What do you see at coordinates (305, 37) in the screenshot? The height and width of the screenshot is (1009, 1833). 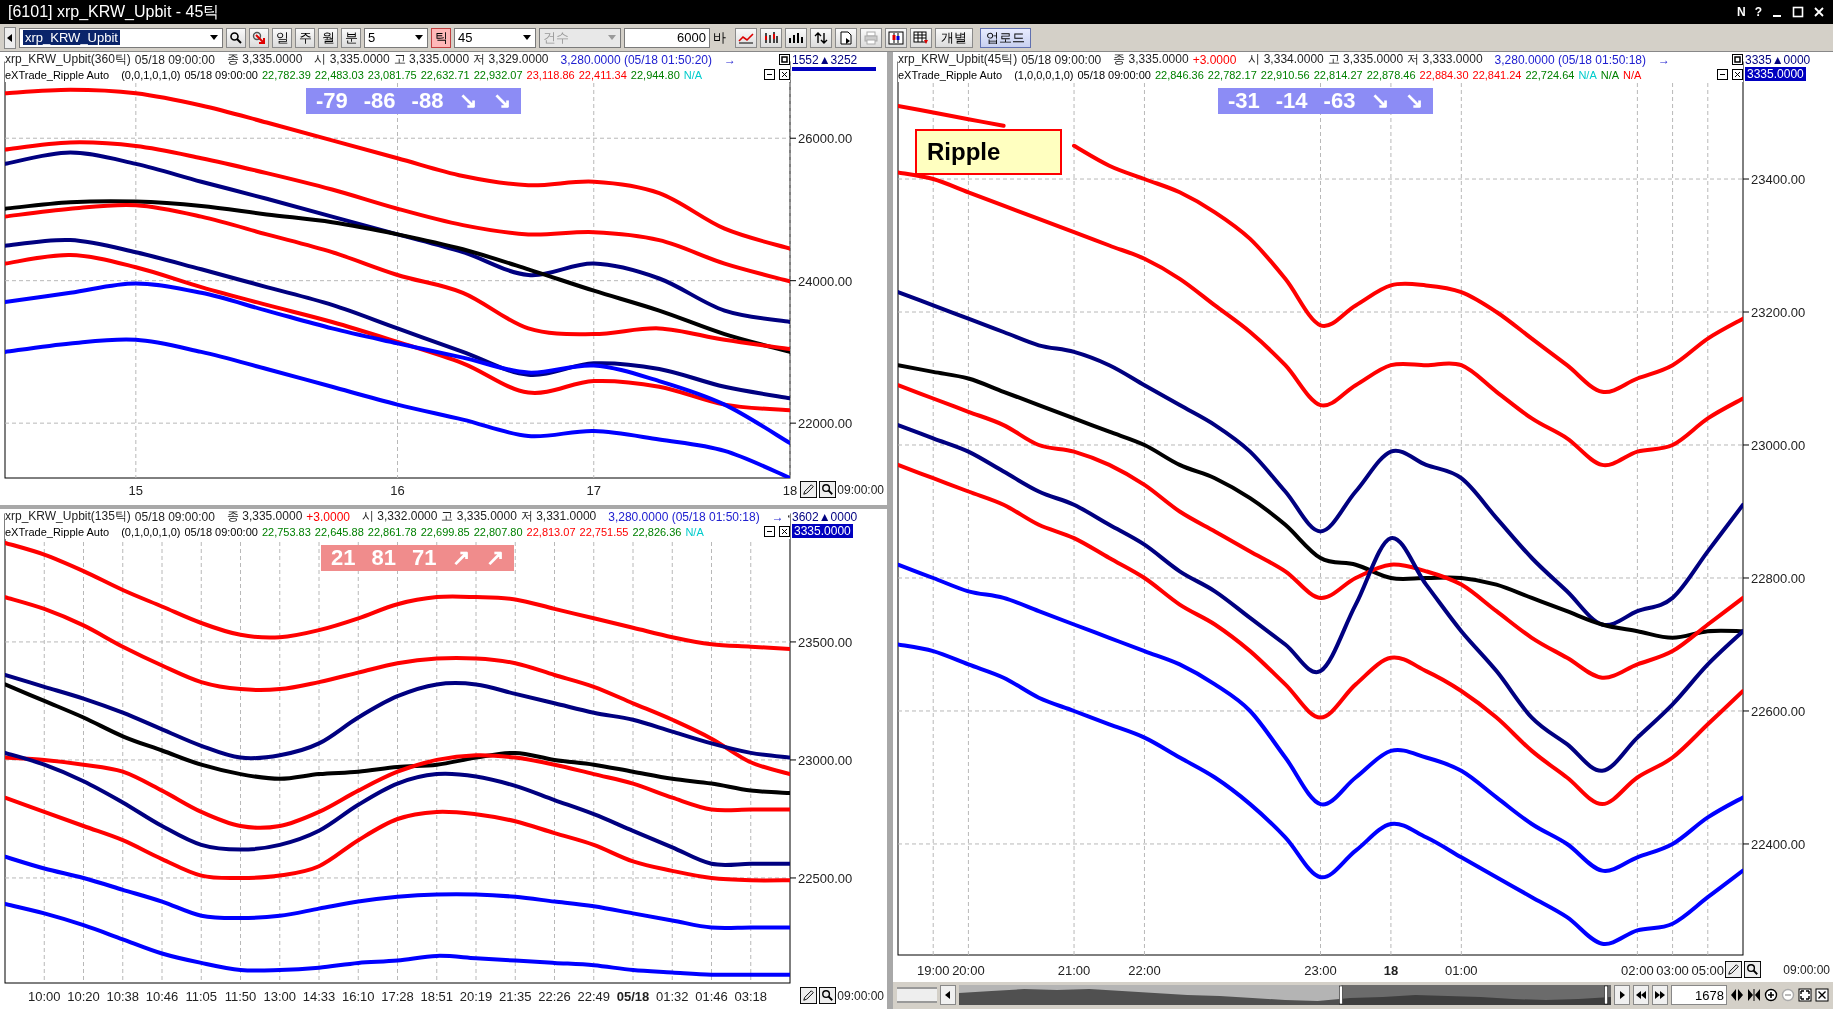 I see `period-button: 주` at bounding box center [305, 37].